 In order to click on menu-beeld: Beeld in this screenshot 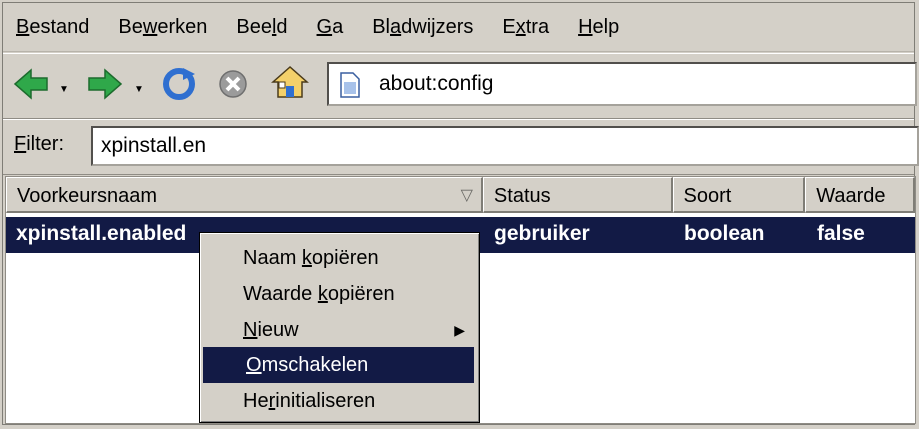, I will do `click(263, 27)`.